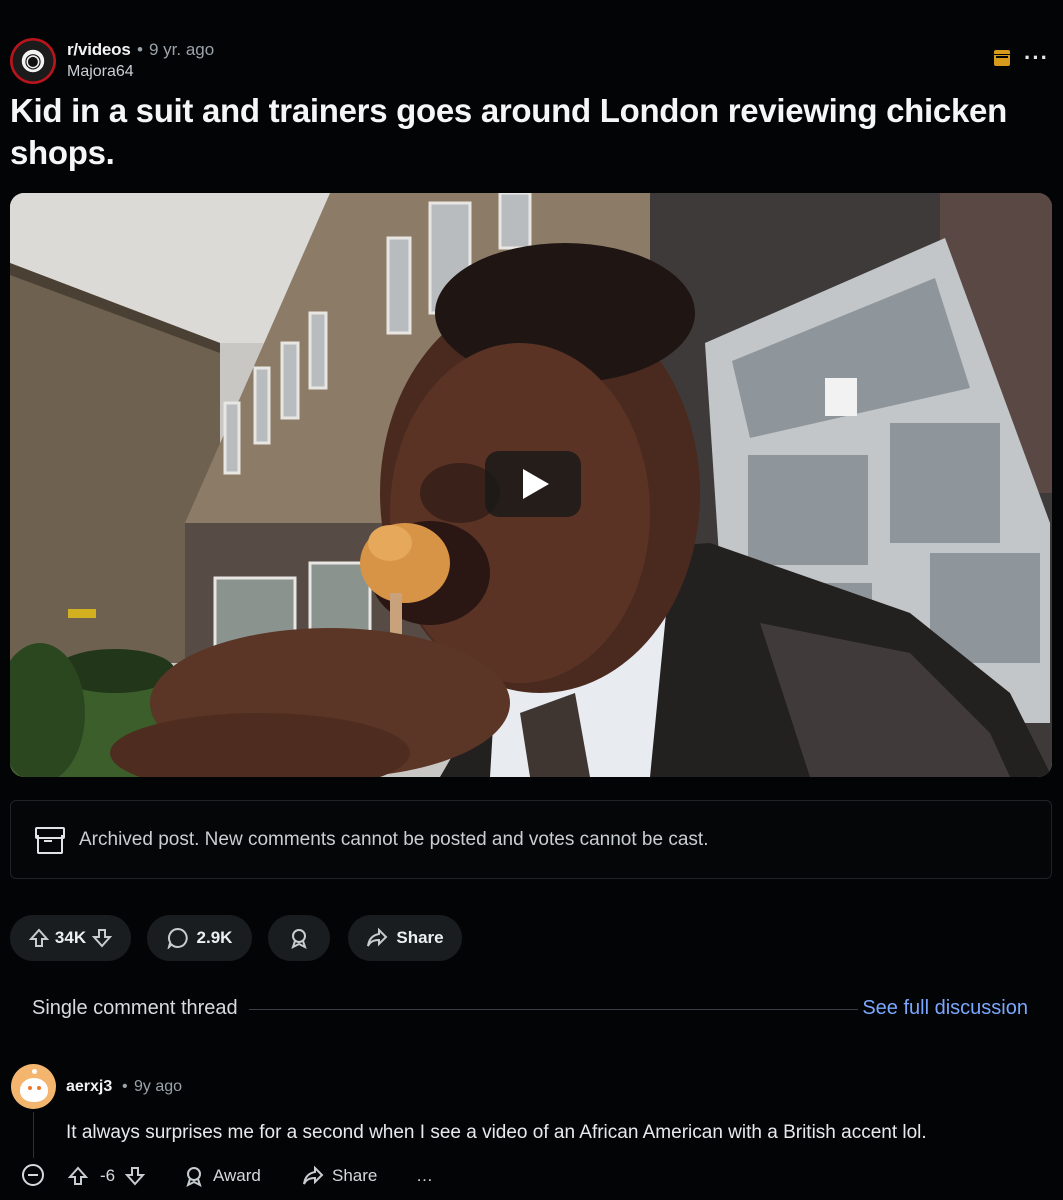 This screenshot has height=1200, width=1063. I want to click on collapse-thread-button, so click(33, 1175).